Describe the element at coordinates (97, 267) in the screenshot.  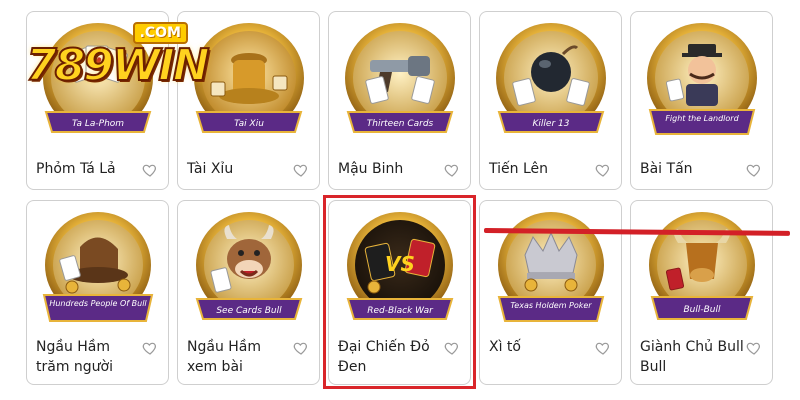
I see `game-art-ngau-ham-tram-nguoi: Hundreds People Of Bull` at that location.